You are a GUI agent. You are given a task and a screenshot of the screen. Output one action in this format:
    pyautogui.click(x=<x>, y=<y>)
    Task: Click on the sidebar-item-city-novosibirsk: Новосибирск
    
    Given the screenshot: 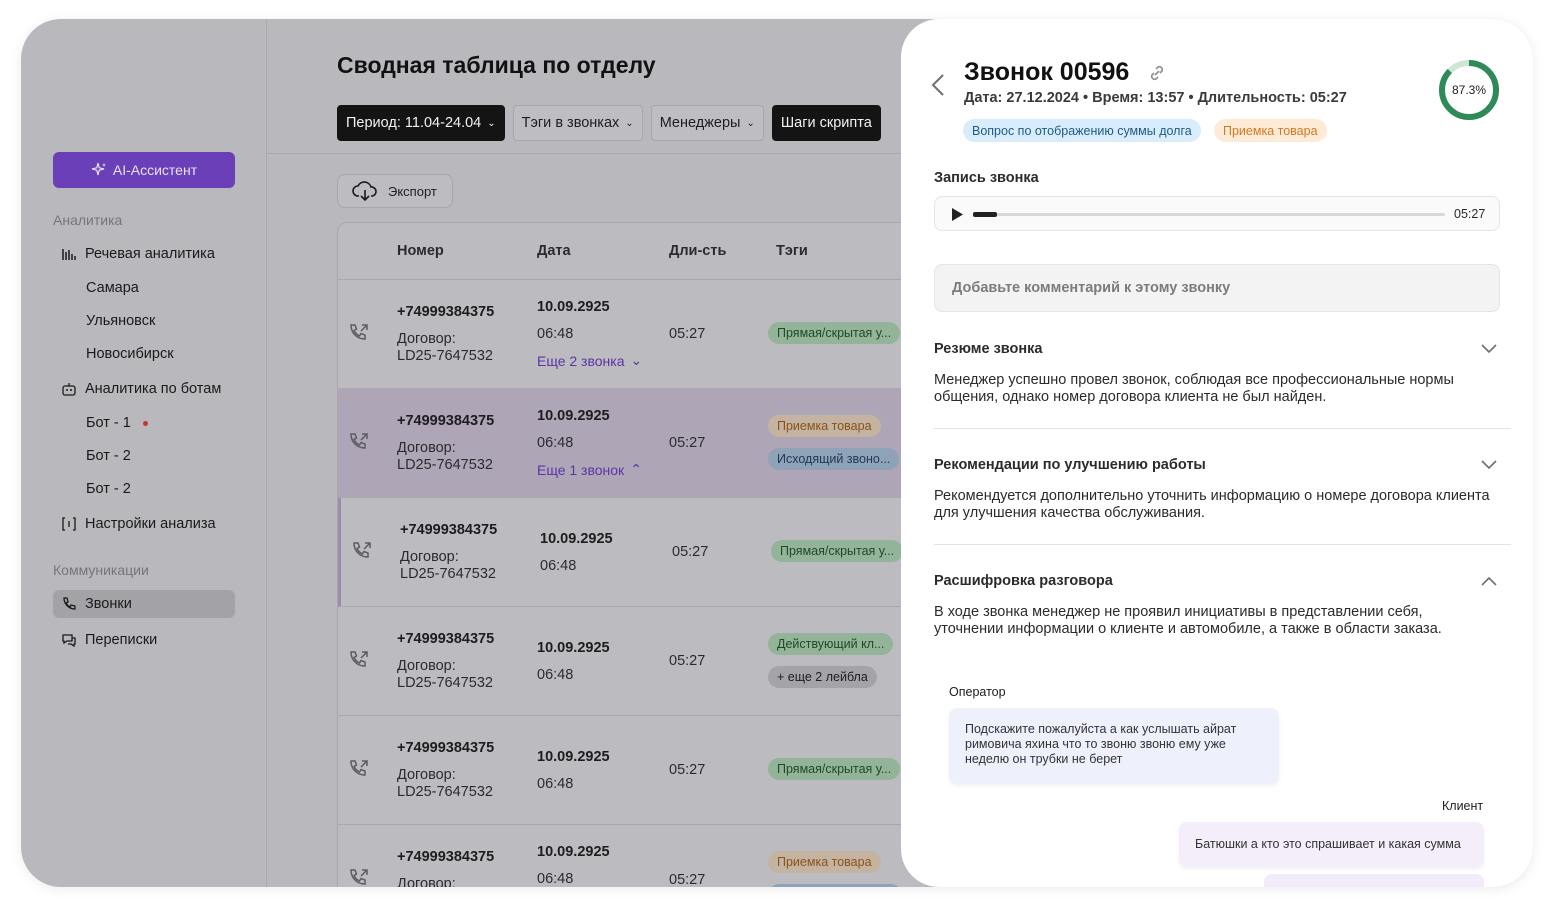 What is the action you would take?
    pyautogui.click(x=130, y=354)
    